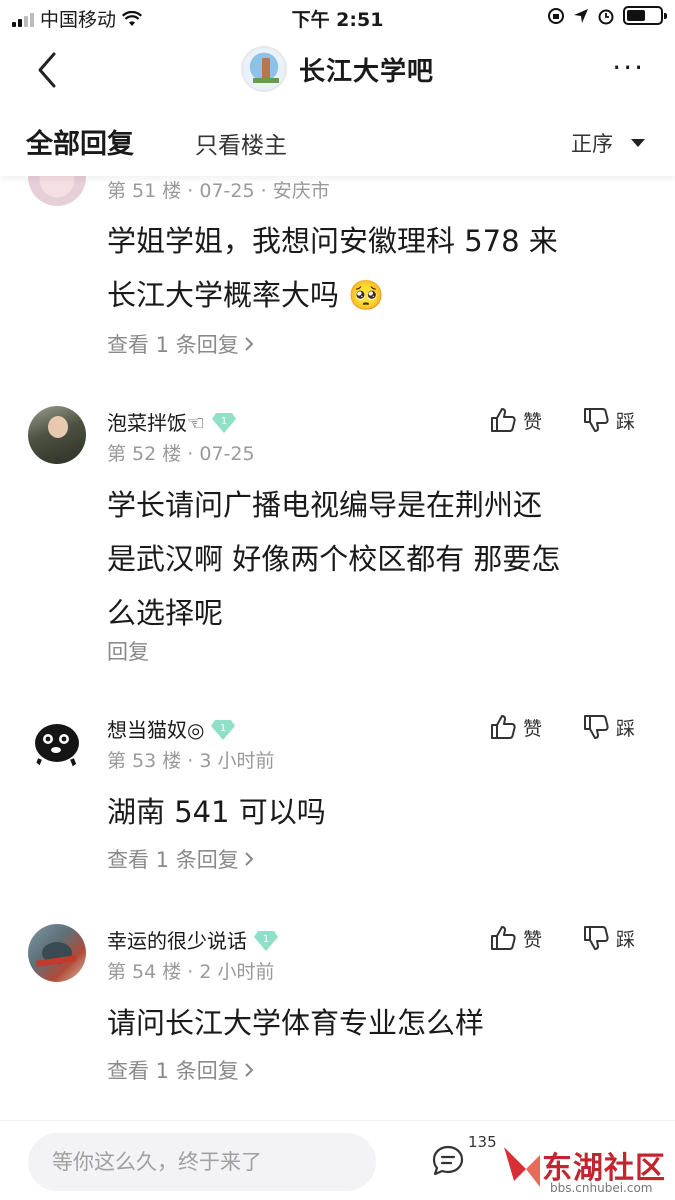 This screenshot has height=1200, width=675. Describe the element at coordinates (522, 1167) in the screenshot. I see `watermark-logo-icon` at that location.